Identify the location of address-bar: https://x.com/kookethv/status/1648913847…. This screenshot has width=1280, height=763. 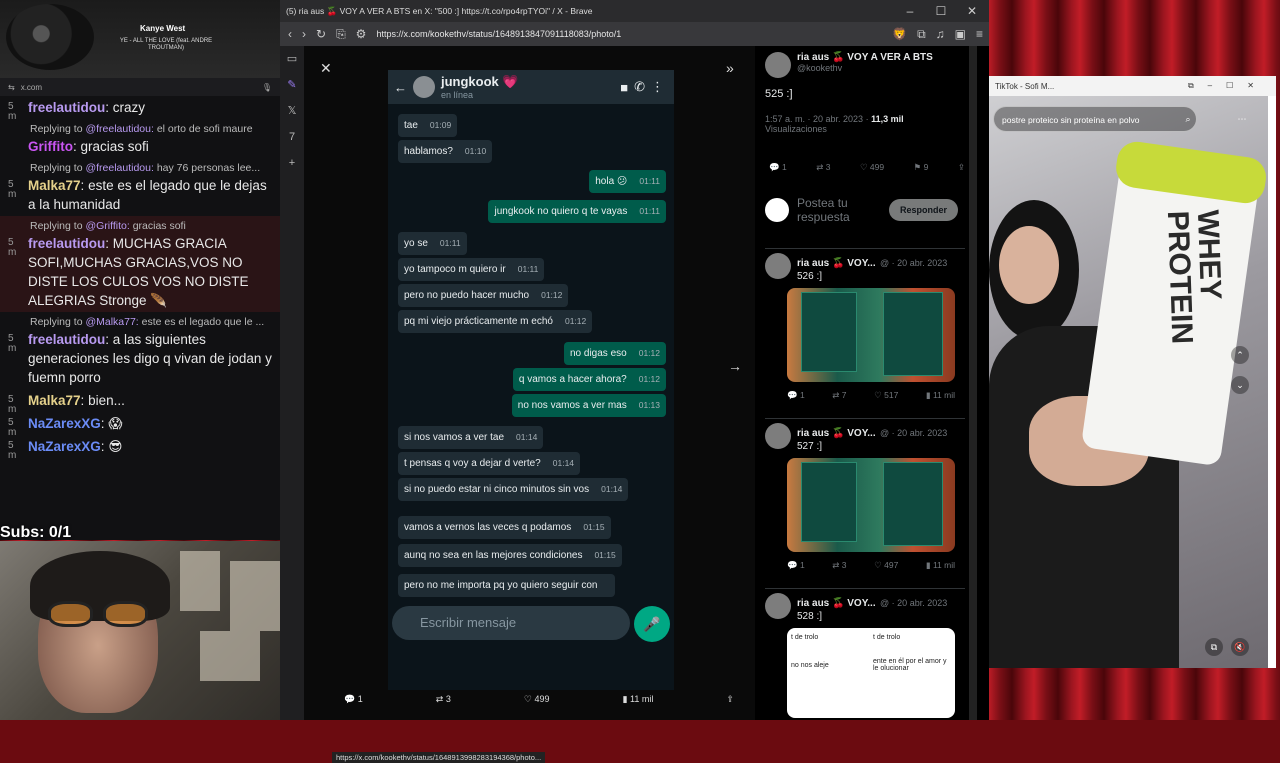
(498, 34).